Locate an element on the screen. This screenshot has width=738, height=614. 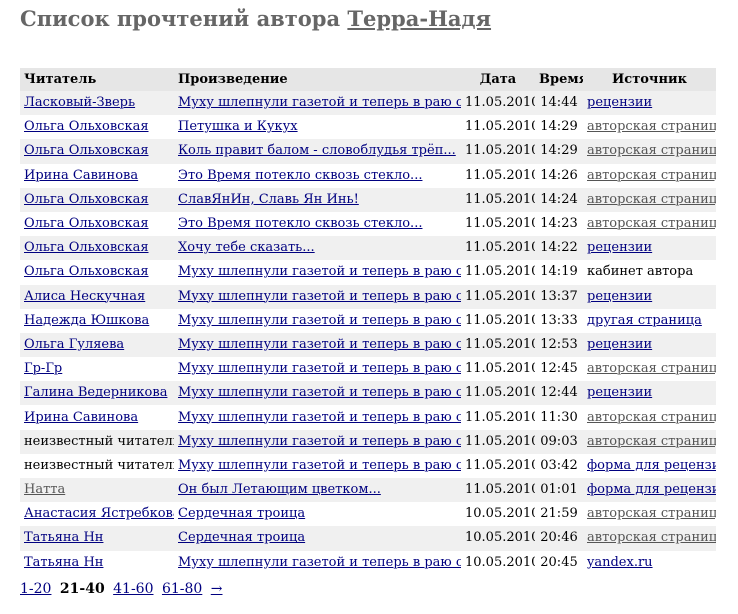
pager-link: 61-80 is located at coordinates (182, 589).